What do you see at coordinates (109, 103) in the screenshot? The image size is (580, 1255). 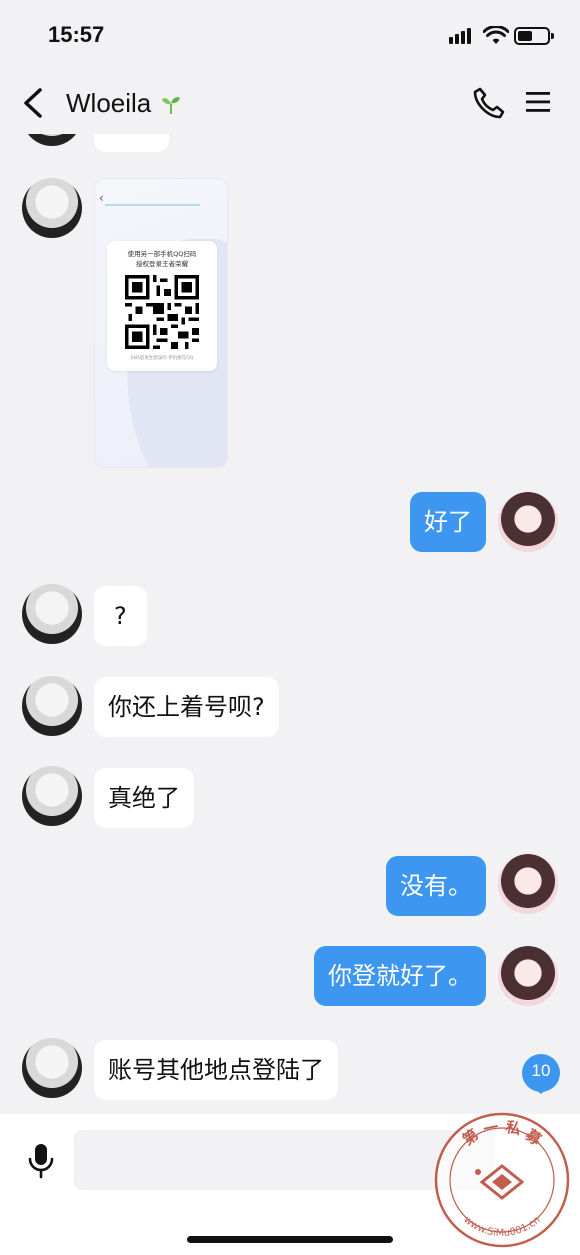 I see `contact-name: Wloeila` at bounding box center [109, 103].